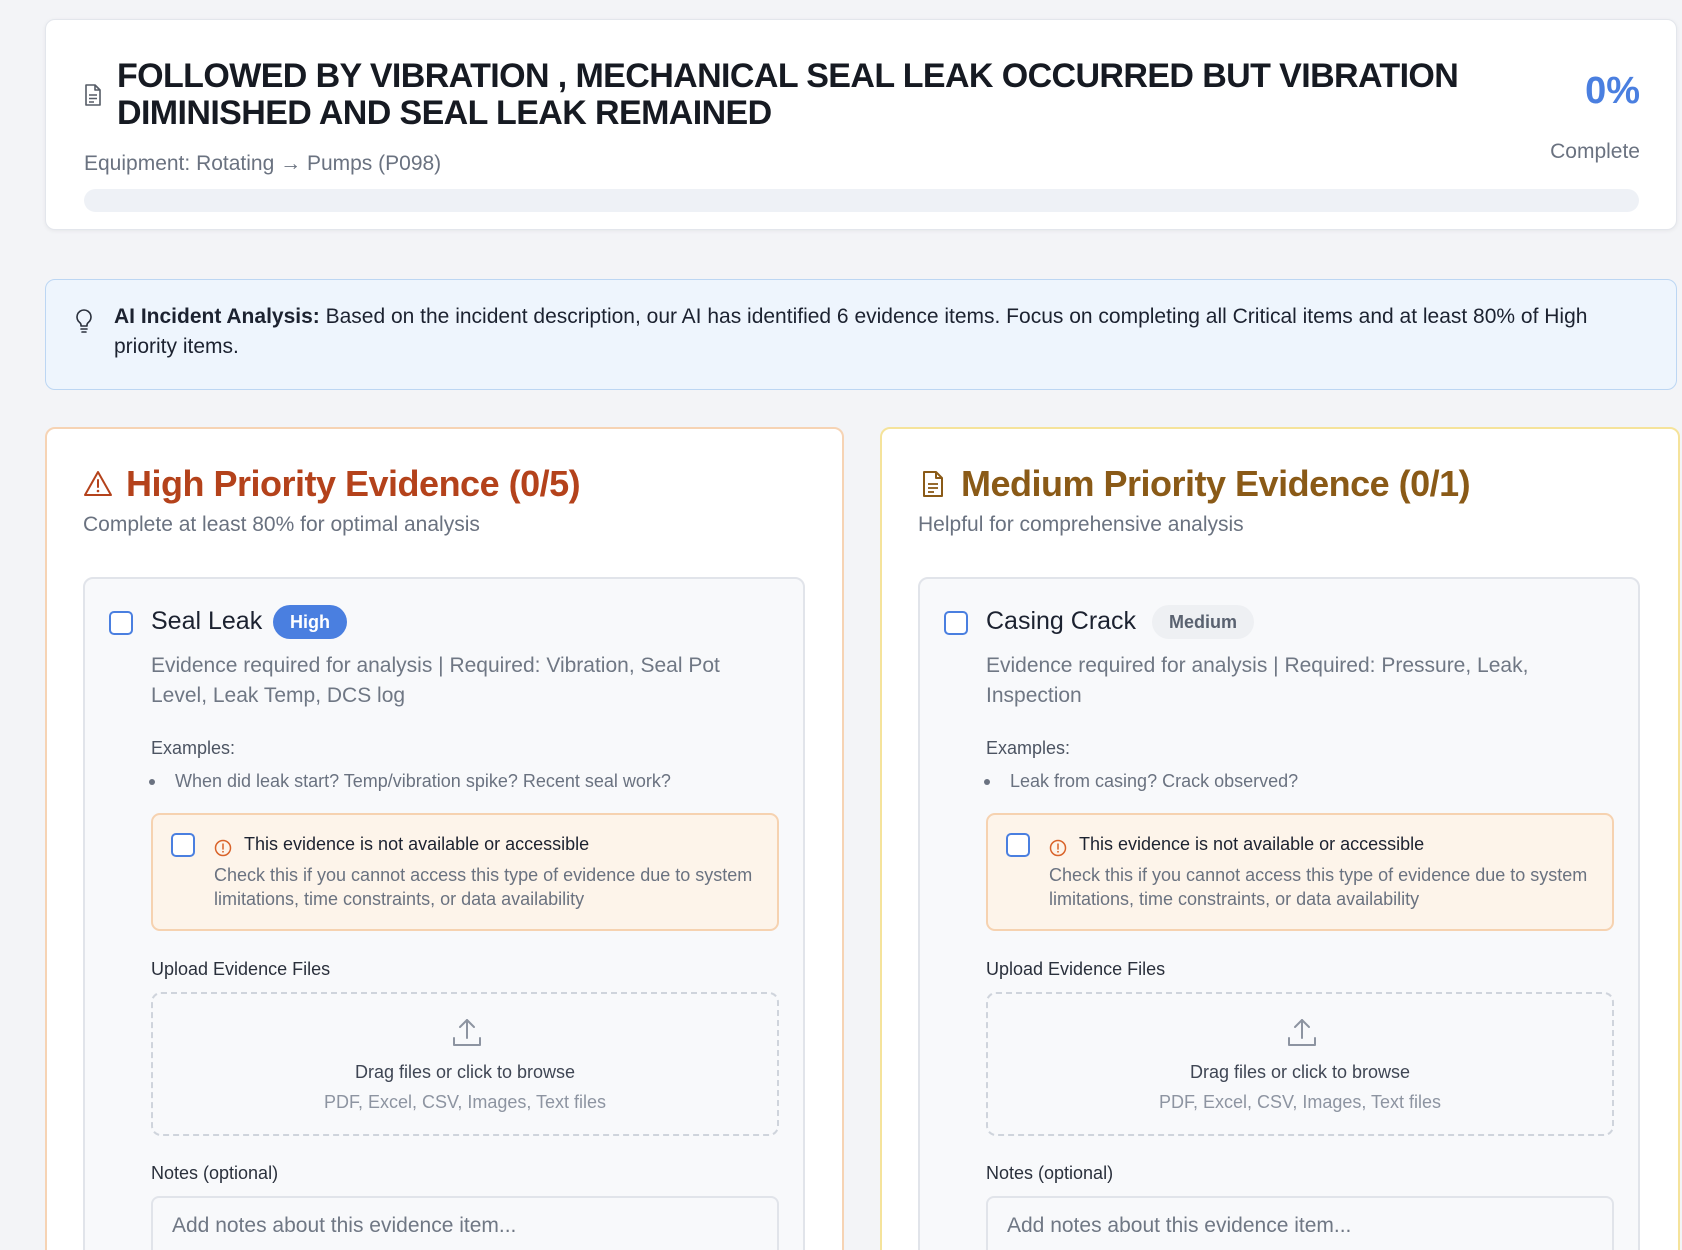 The height and width of the screenshot is (1250, 1682). I want to click on priority-badge: Medium, so click(1203, 622).